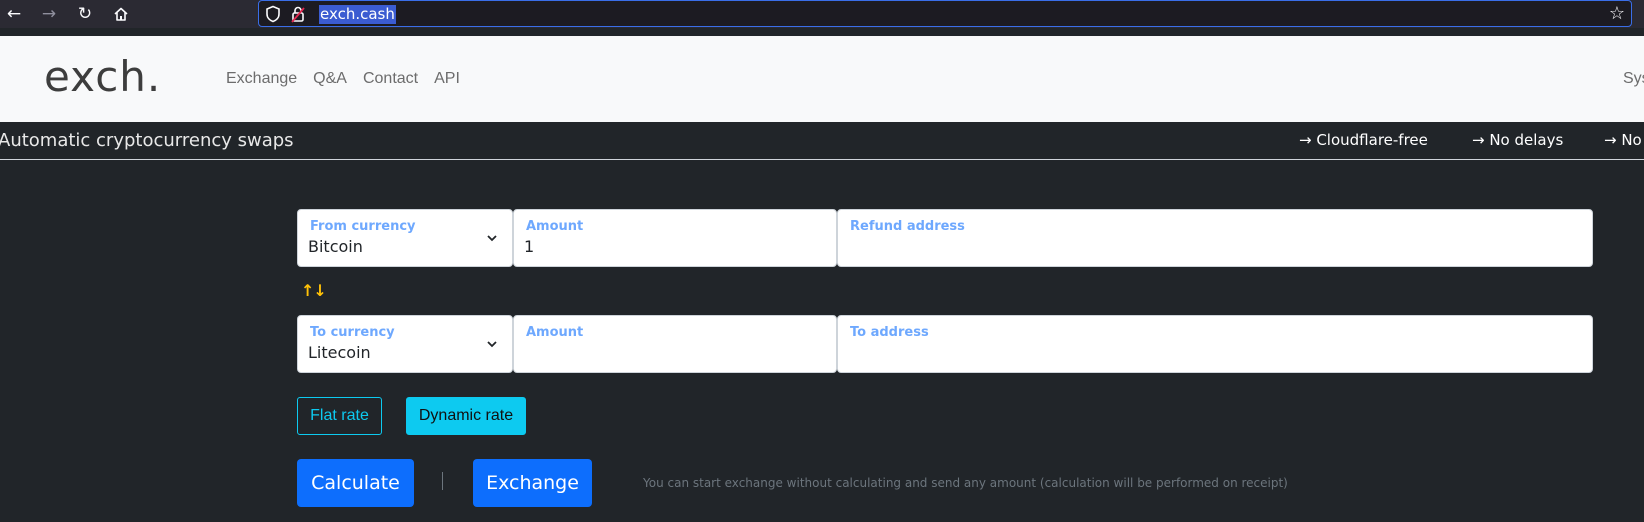 This screenshot has height=522, width=1644. What do you see at coordinates (273, 14) in the screenshot?
I see `shield-icon` at bounding box center [273, 14].